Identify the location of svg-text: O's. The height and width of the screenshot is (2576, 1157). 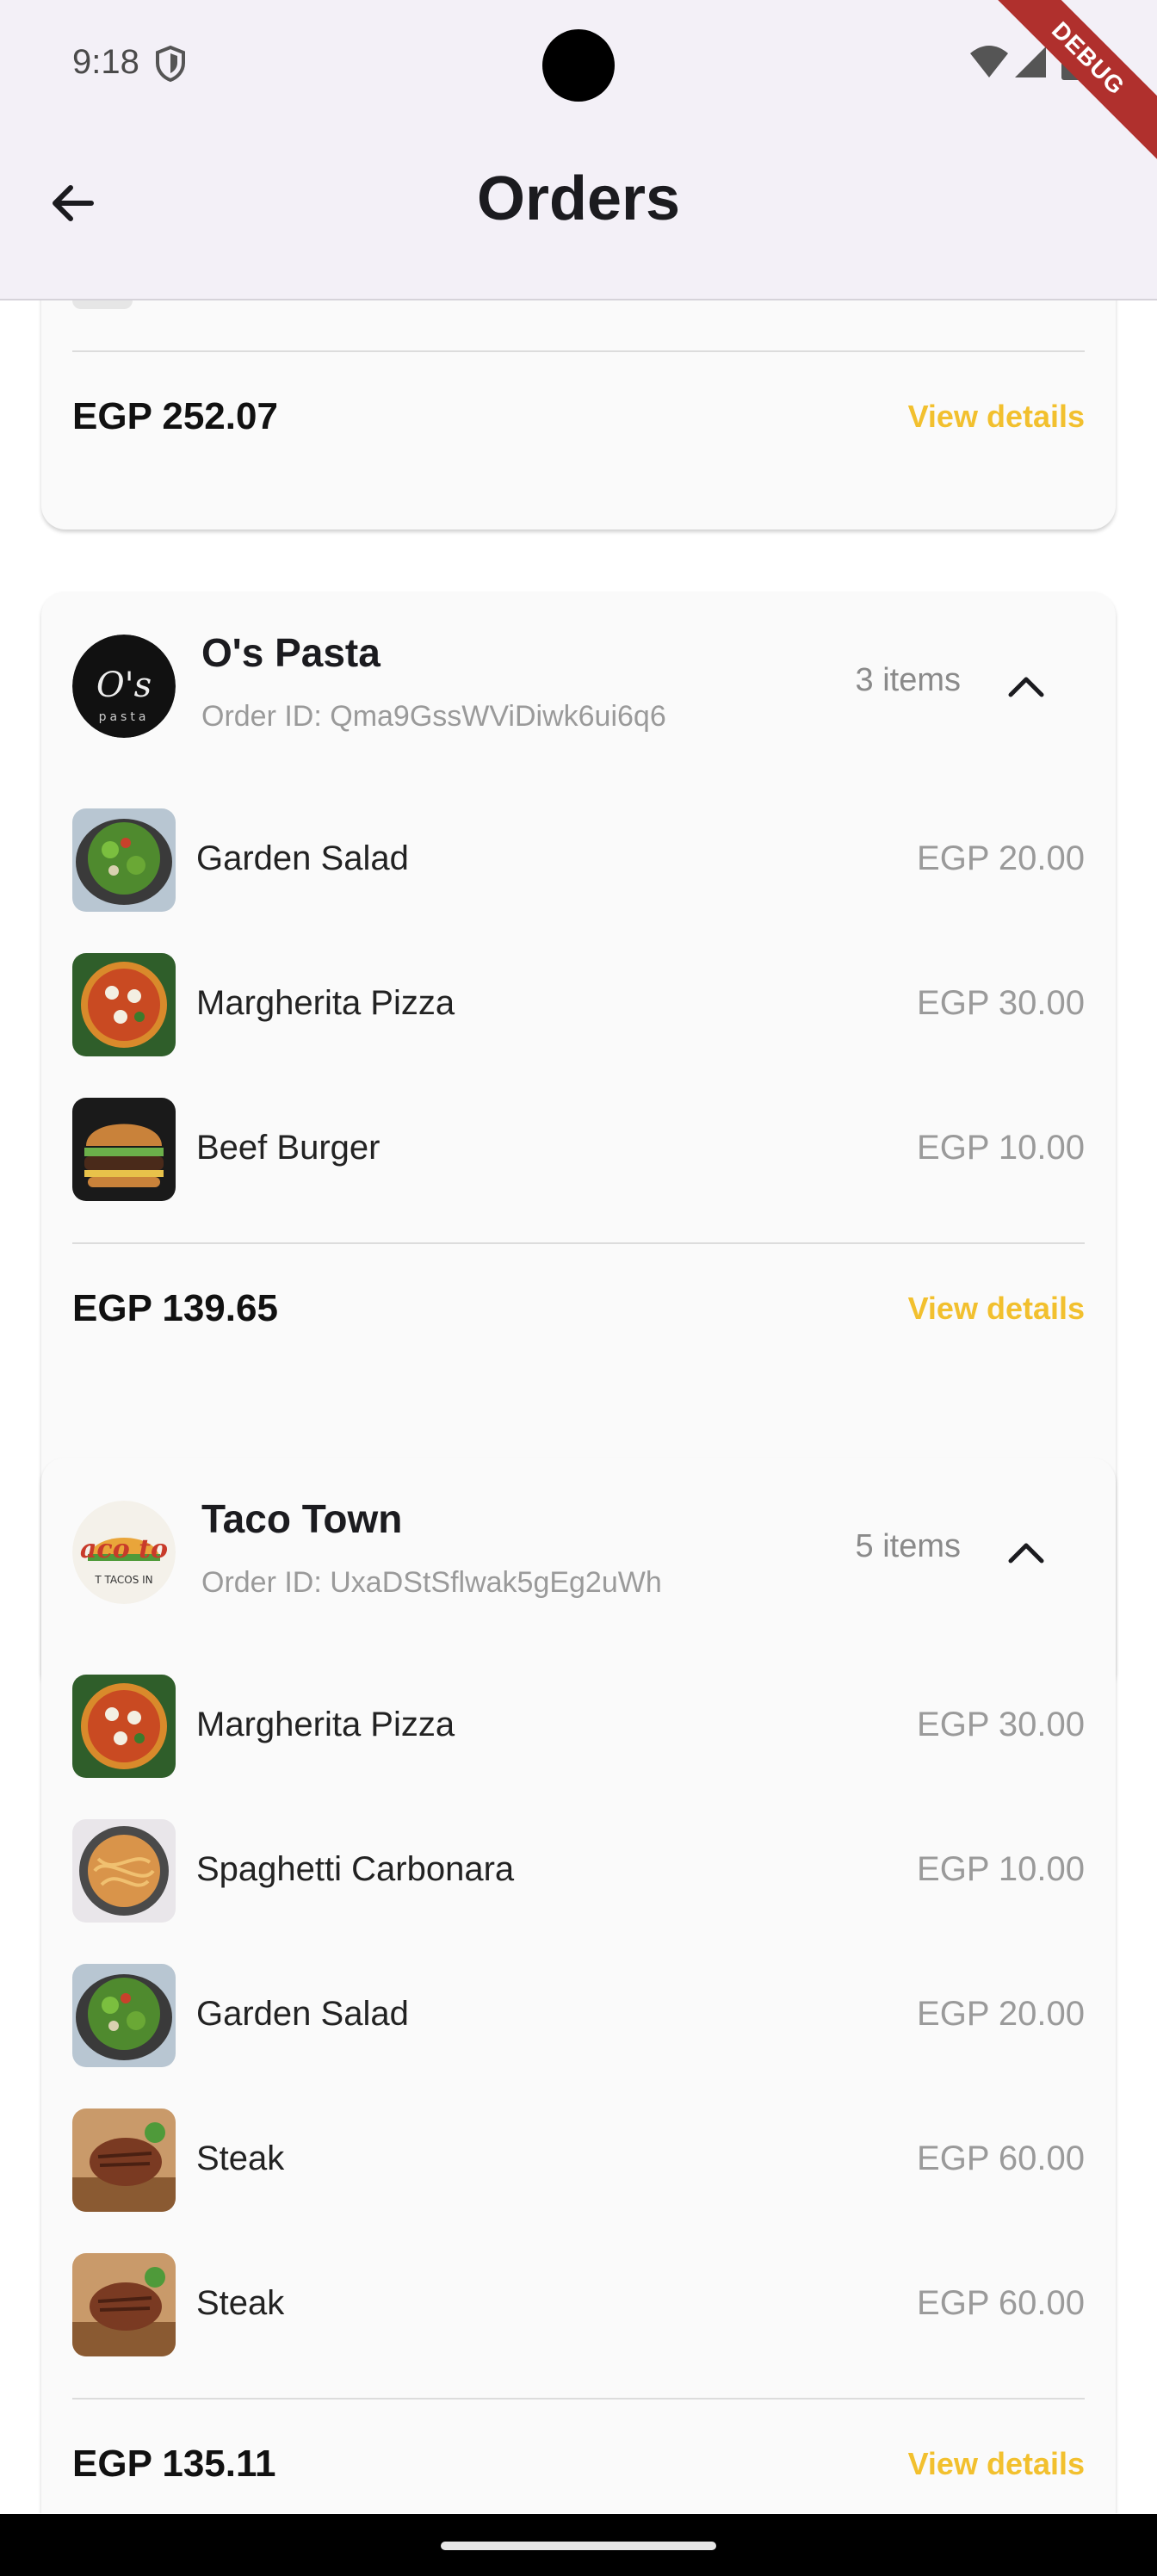
(124, 685).